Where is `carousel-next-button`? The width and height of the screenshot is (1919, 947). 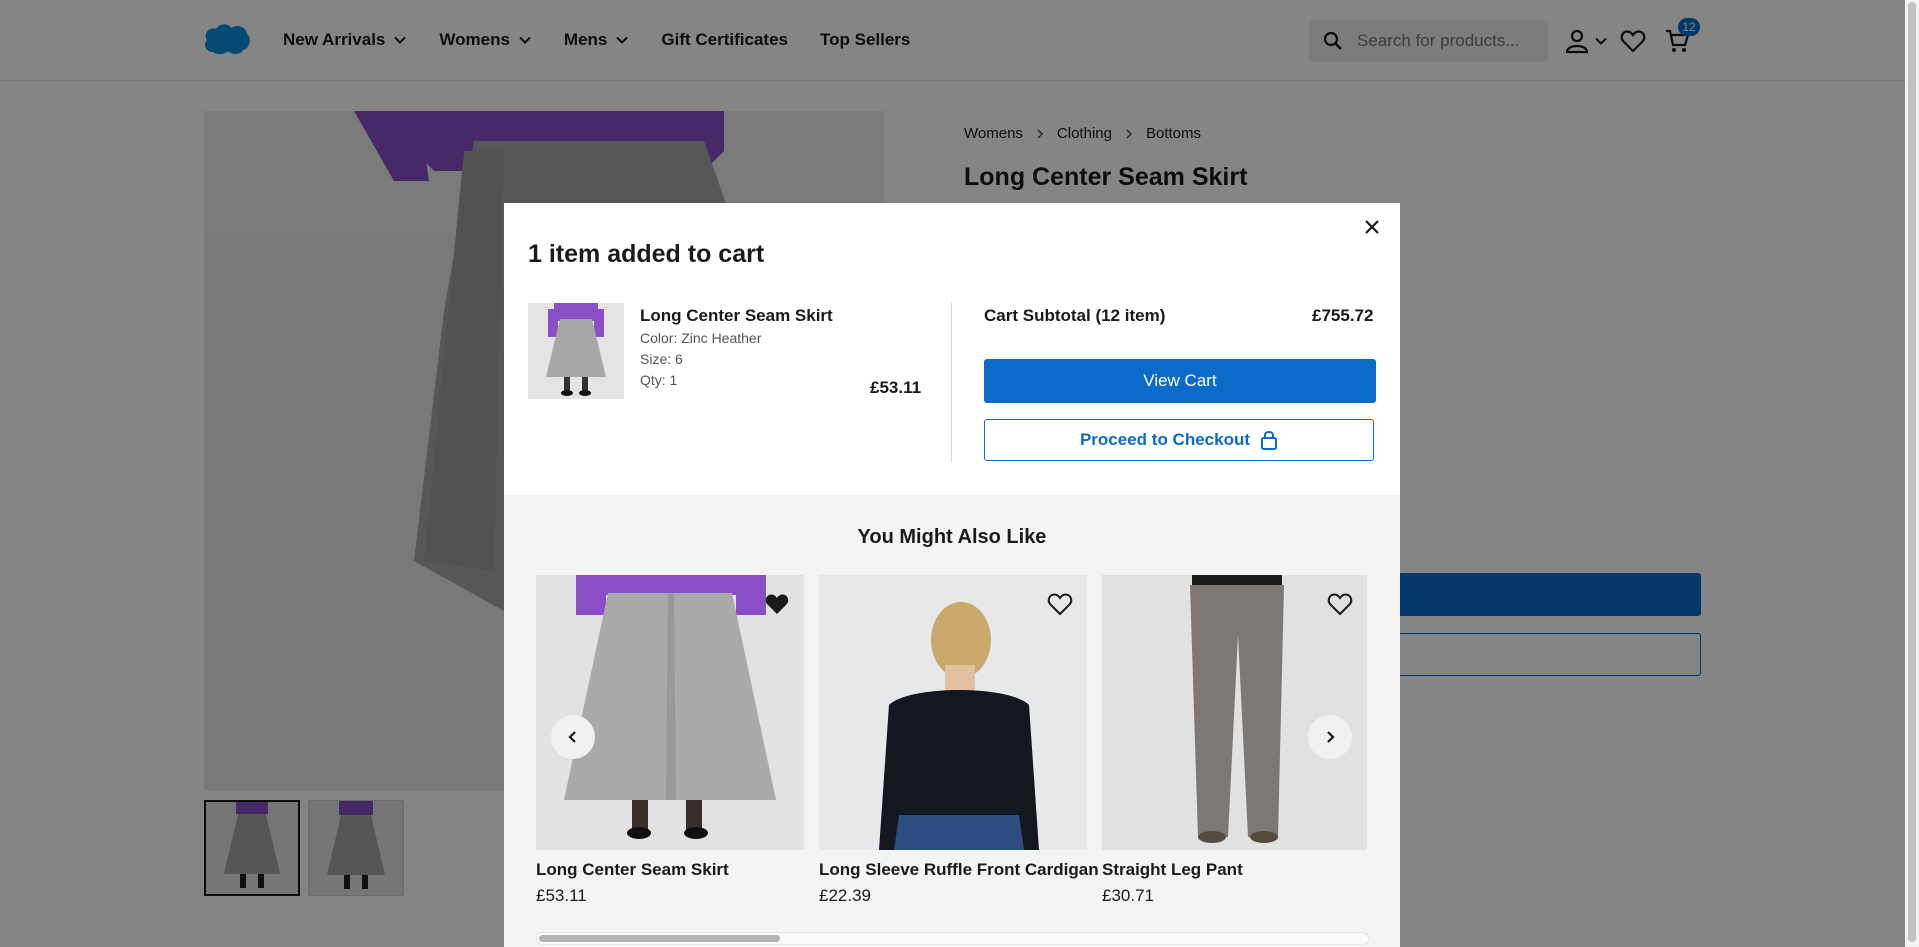 carousel-next-button is located at coordinates (1330, 737).